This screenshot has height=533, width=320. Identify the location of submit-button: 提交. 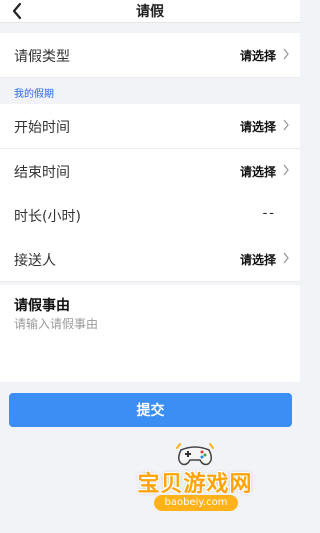
(150, 410).